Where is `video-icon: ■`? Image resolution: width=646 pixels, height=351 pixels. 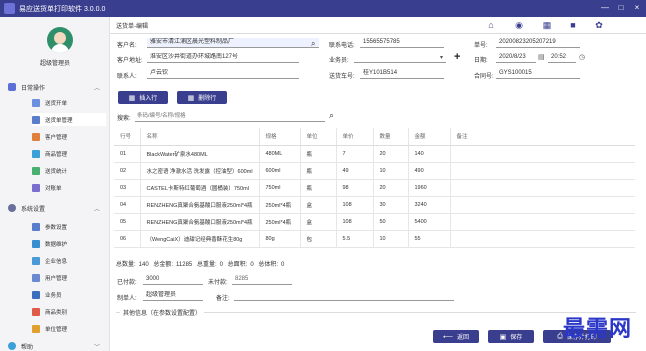
video-icon: ■ is located at coordinates (573, 25).